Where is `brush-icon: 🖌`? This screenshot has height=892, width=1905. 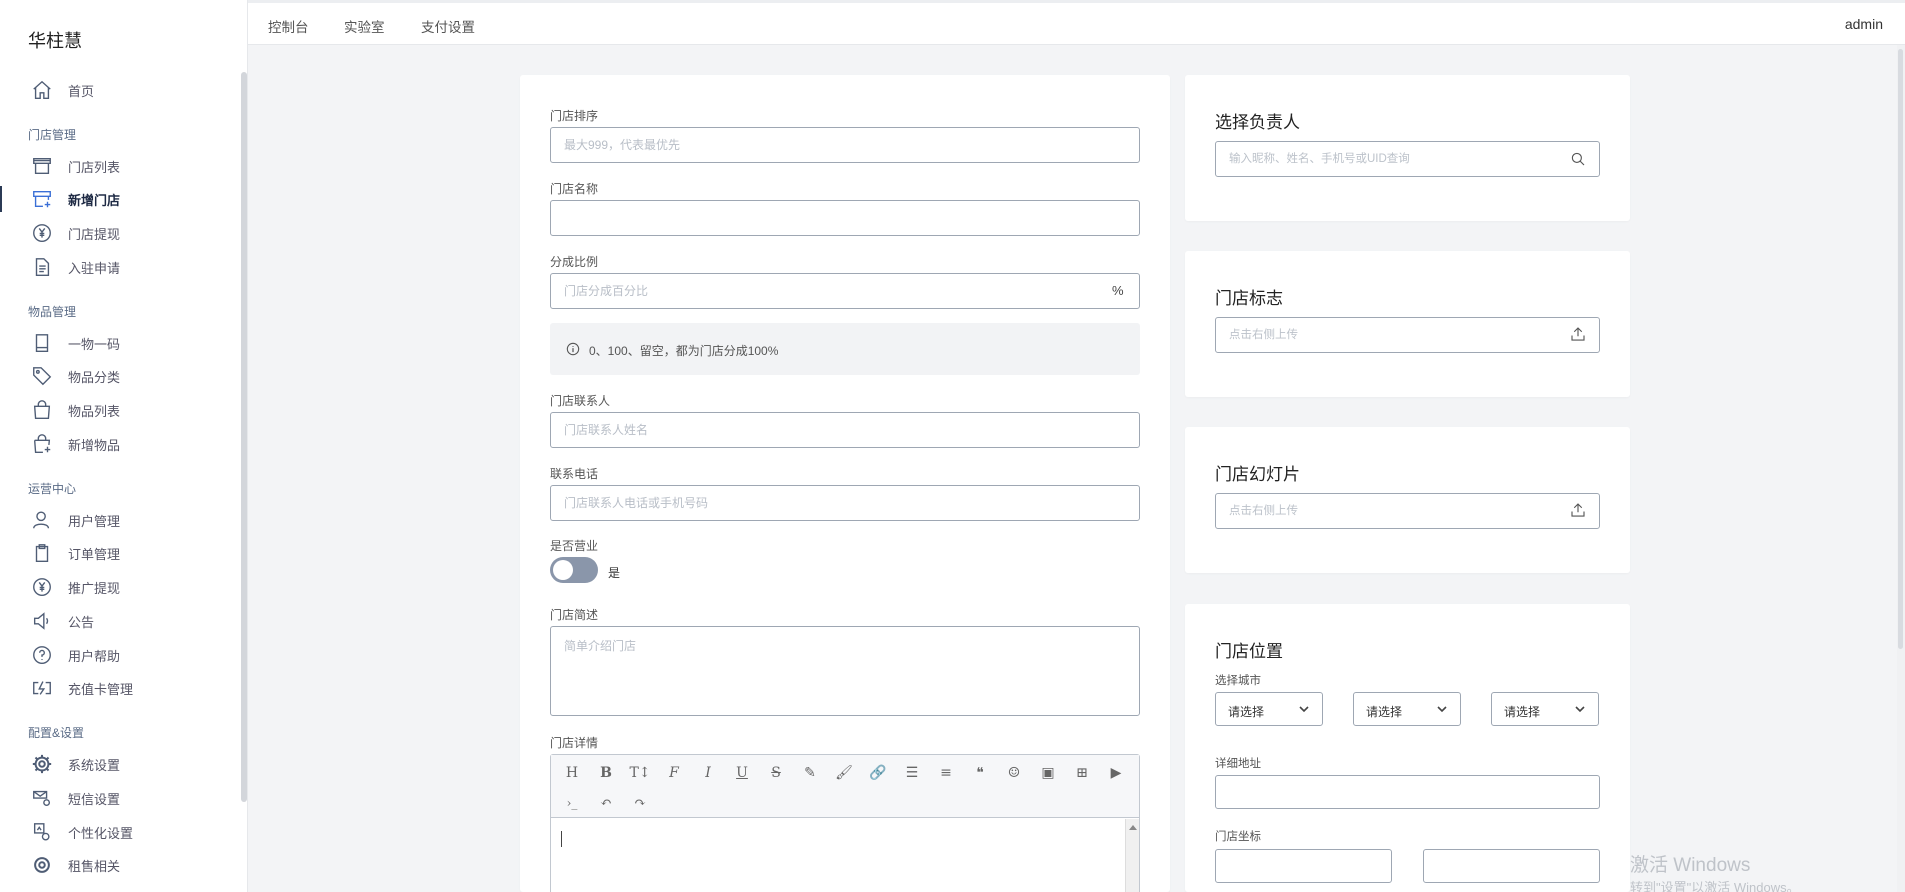 brush-icon: 🖌 is located at coordinates (844, 773).